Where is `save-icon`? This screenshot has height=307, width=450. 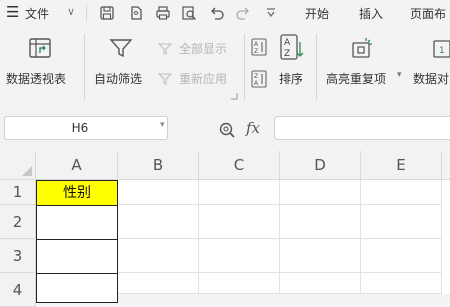 save-icon is located at coordinates (107, 13).